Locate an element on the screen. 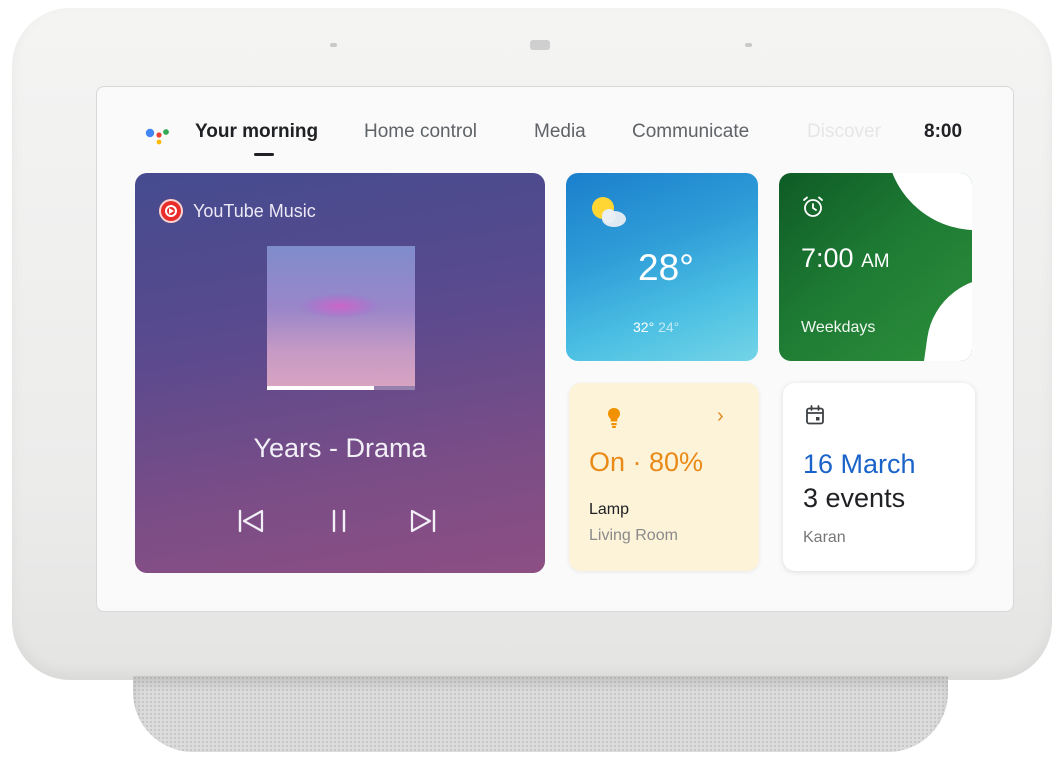 The image size is (1052, 771). speaker-fabric-base is located at coordinates (540, 714).